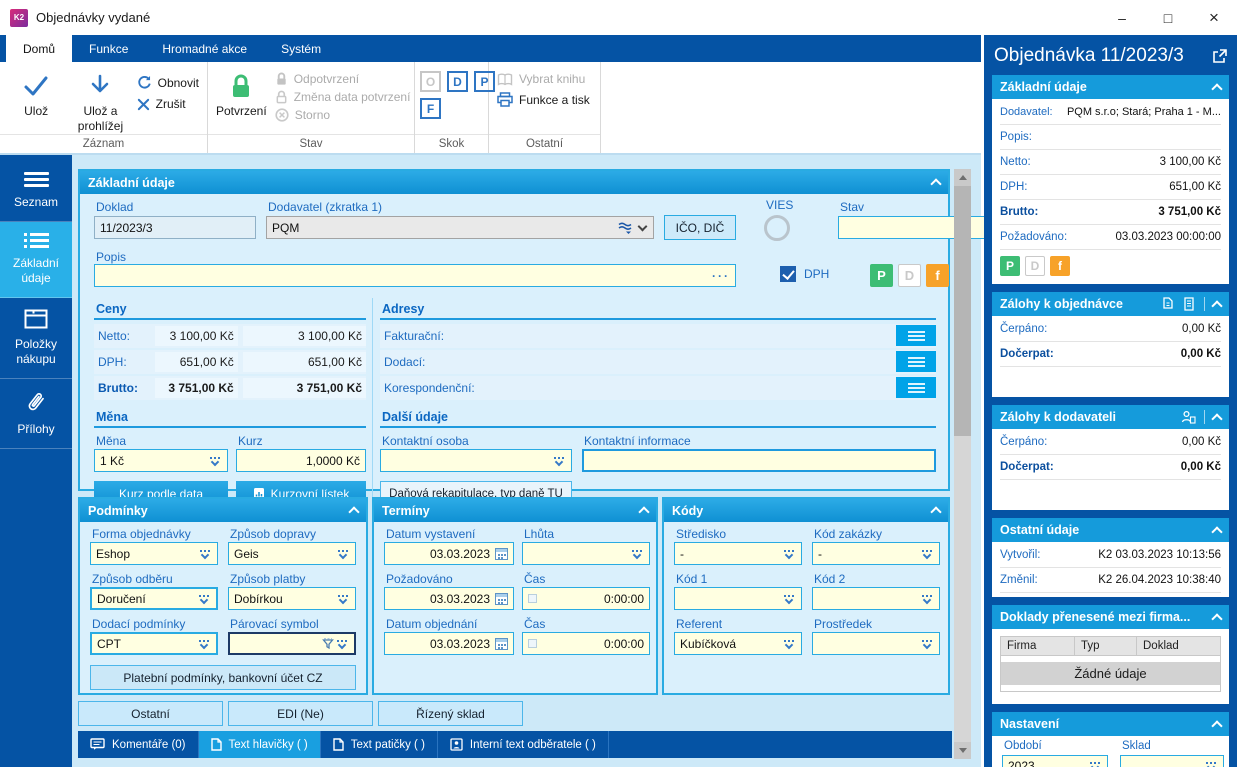  Describe the element at coordinates (168, 82) in the screenshot. I see `refresh-button: Obnovit` at that location.